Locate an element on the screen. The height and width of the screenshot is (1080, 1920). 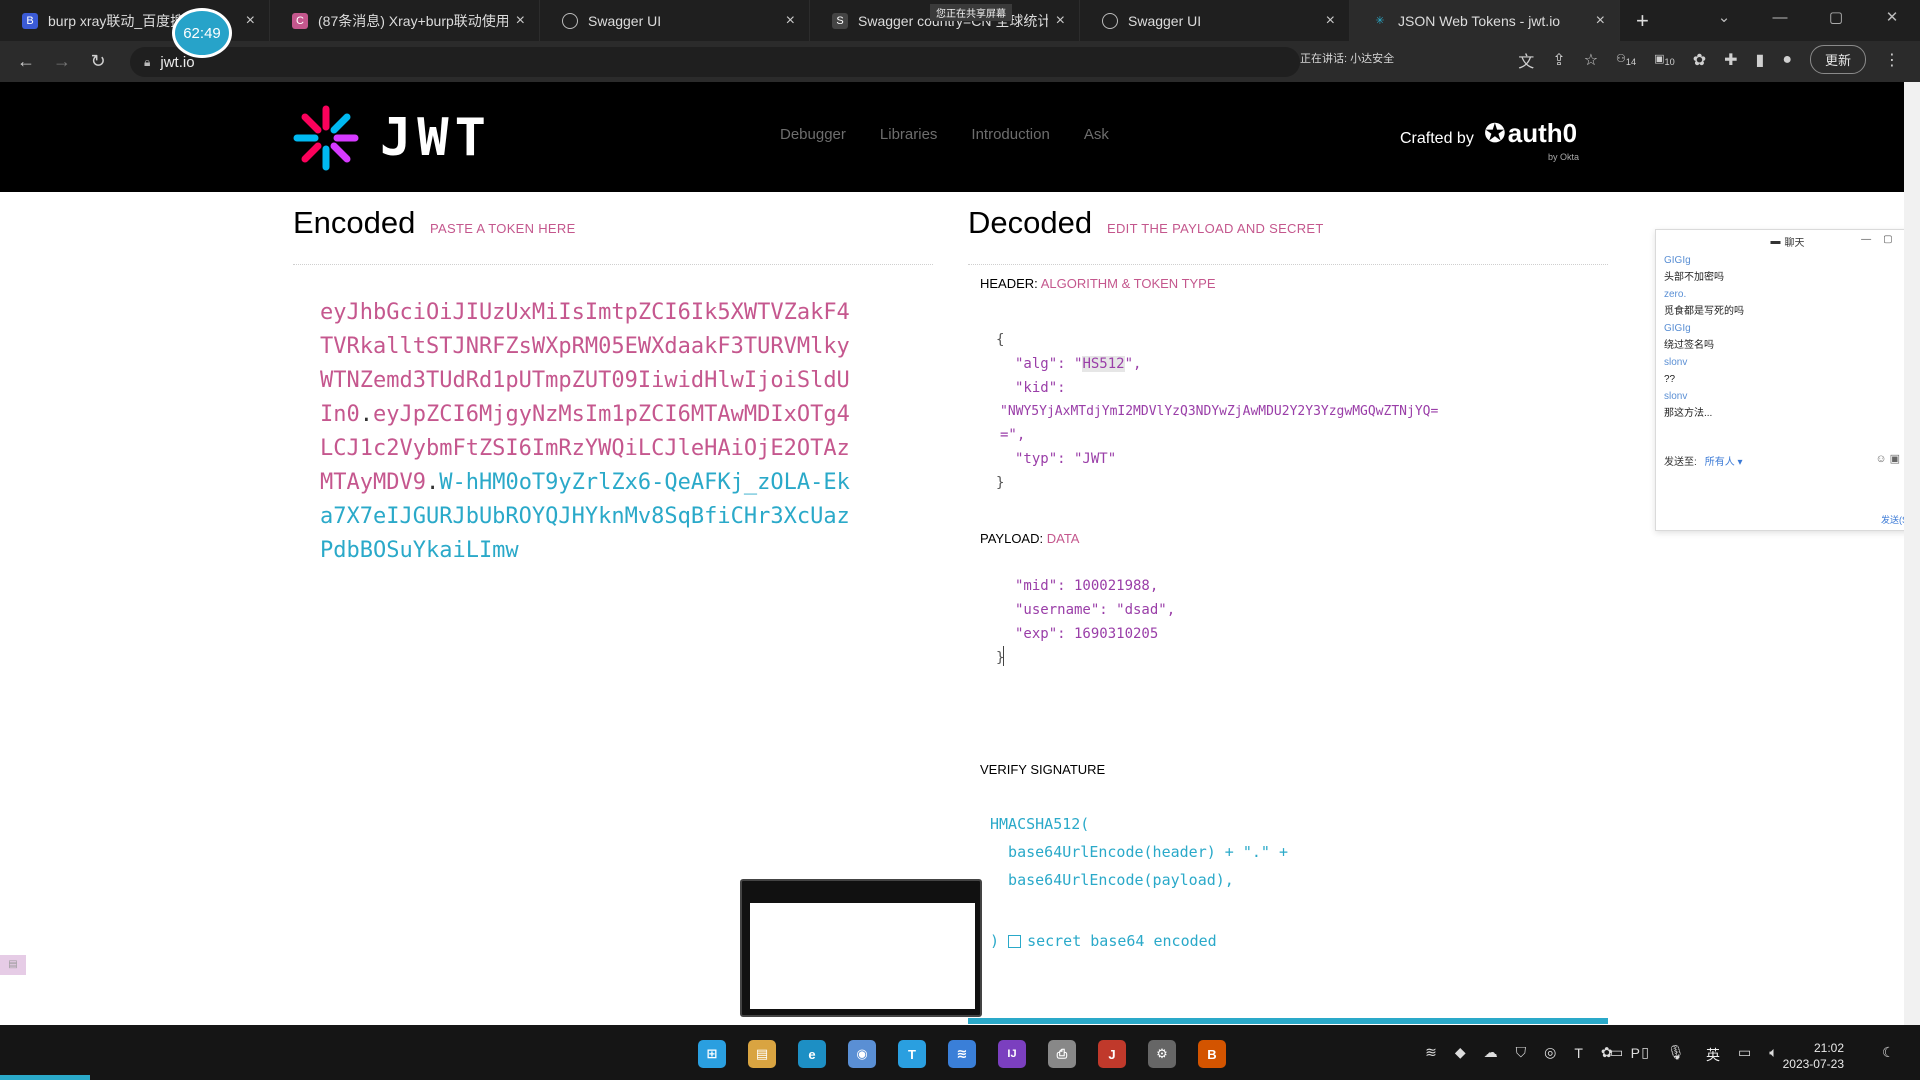
nav-introduction: Introduction is located at coordinates (1010, 134).